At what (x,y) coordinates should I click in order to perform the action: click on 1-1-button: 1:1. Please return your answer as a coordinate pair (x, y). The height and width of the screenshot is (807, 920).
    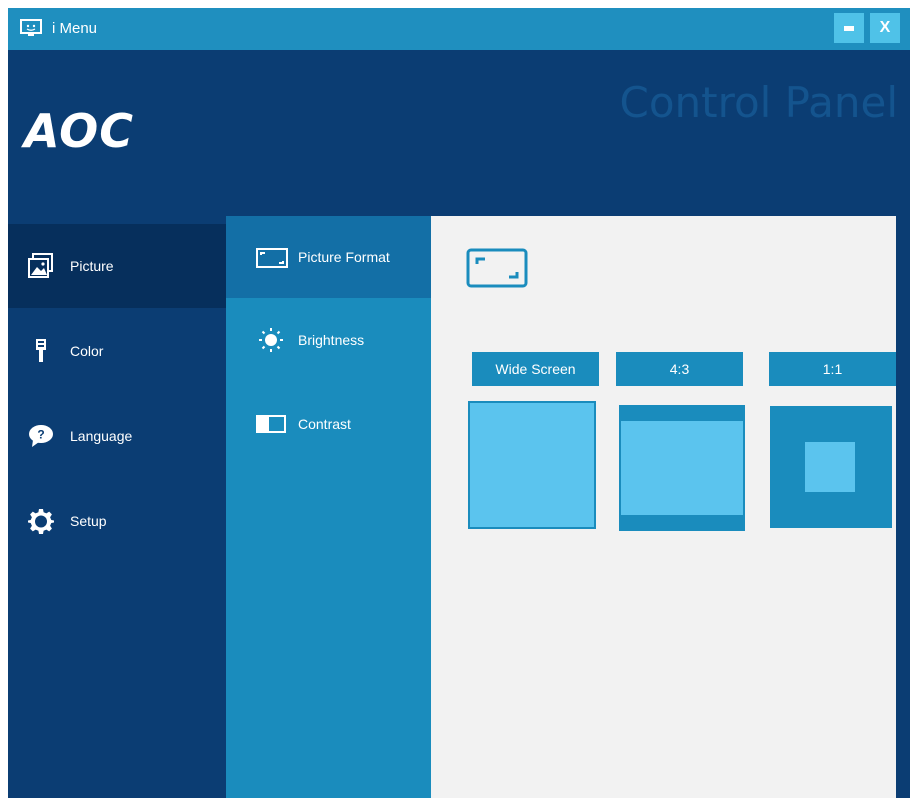
    Looking at the image, I should click on (832, 369).